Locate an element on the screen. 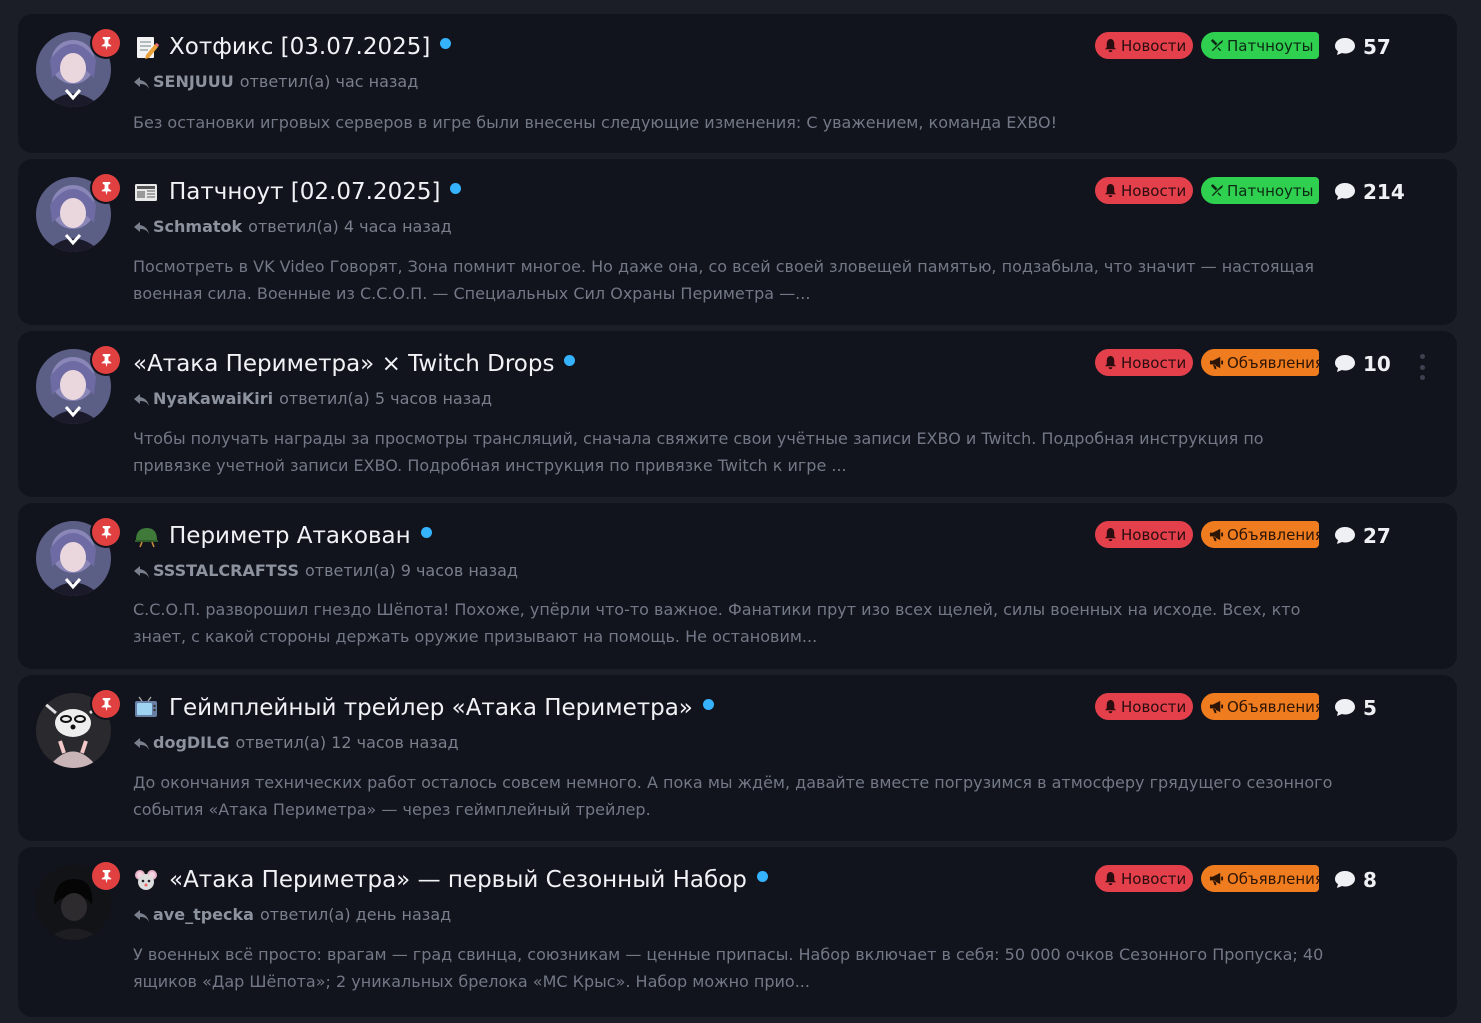 The width and height of the screenshot is (1481, 1023). reply-username: dogDILG is located at coordinates (191, 742).